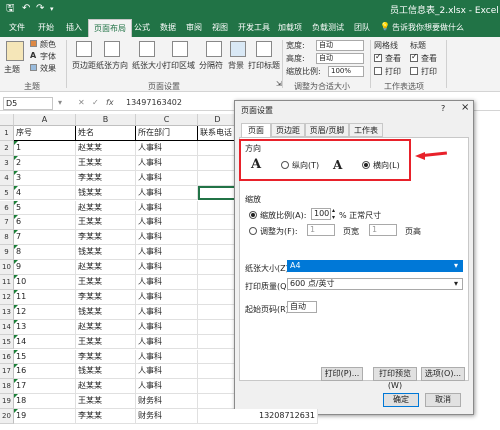  What do you see at coordinates (7, 267) in the screenshot?
I see `row-header: 10` at bounding box center [7, 267].